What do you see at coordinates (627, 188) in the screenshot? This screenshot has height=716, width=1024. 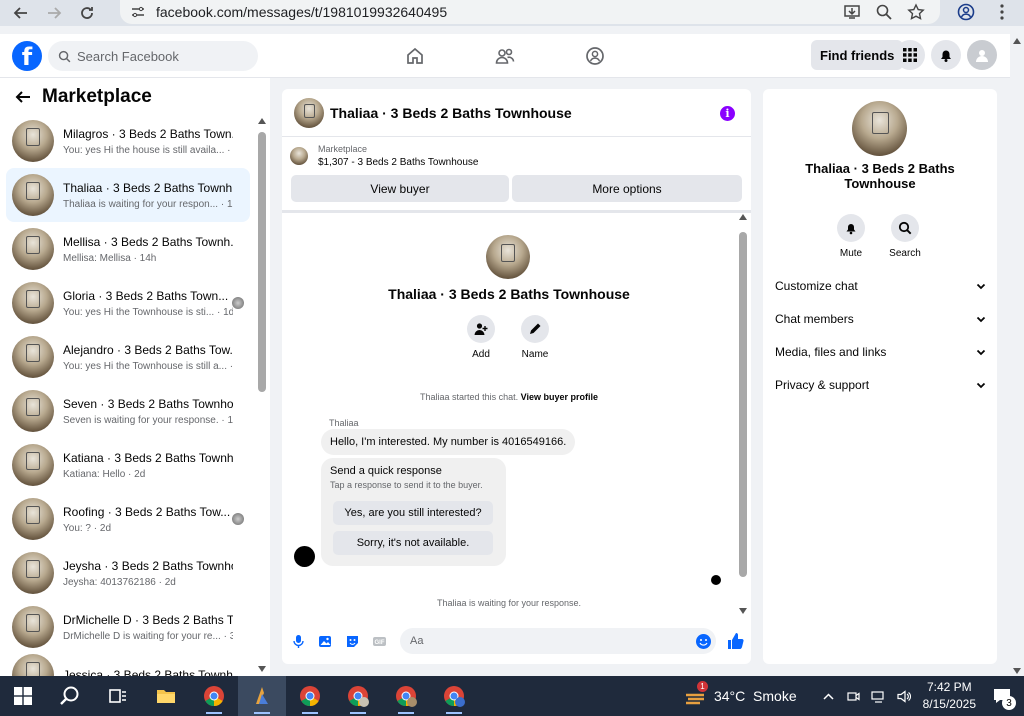 I see `more-options-button: More options` at bounding box center [627, 188].